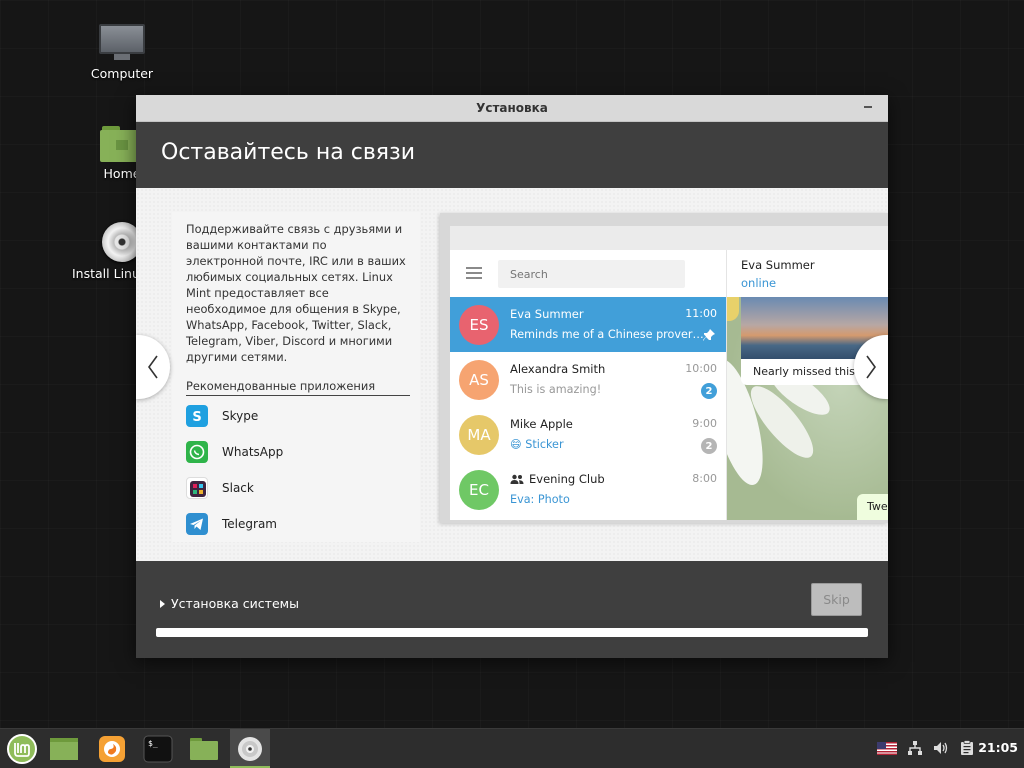  Describe the element at coordinates (512, 155) in the screenshot. I see `slide-header: Оставайтесь на связи` at that location.